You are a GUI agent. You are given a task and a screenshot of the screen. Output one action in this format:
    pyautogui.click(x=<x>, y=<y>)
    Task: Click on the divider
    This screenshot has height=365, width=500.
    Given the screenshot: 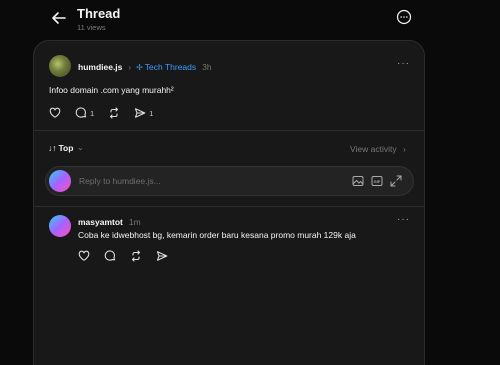 What is the action you would take?
    pyautogui.click(x=229, y=130)
    